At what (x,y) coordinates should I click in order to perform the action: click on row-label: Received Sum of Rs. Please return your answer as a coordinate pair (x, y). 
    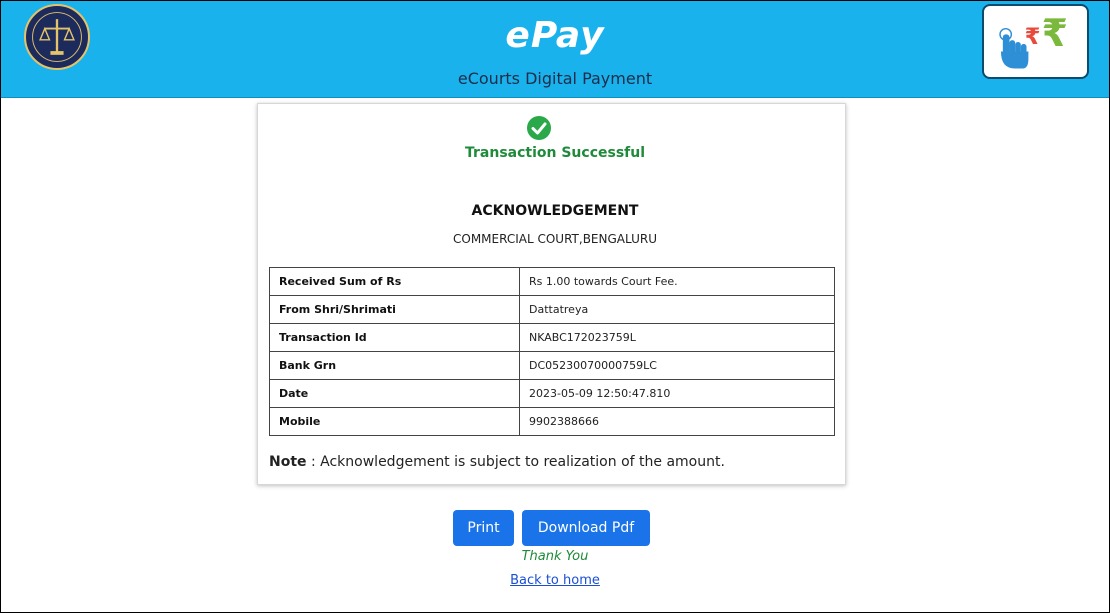
    Looking at the image, I should click on (394, 281).